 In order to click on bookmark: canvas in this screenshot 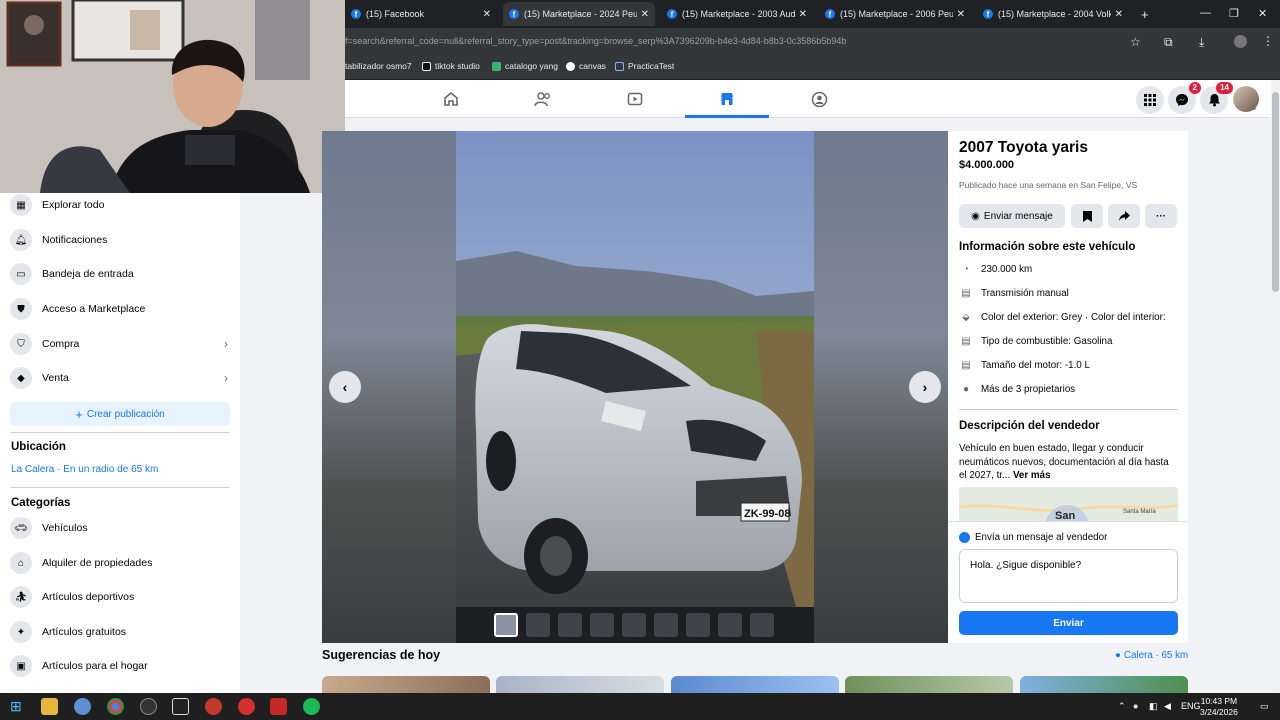, I will do `click(586, 66)`.